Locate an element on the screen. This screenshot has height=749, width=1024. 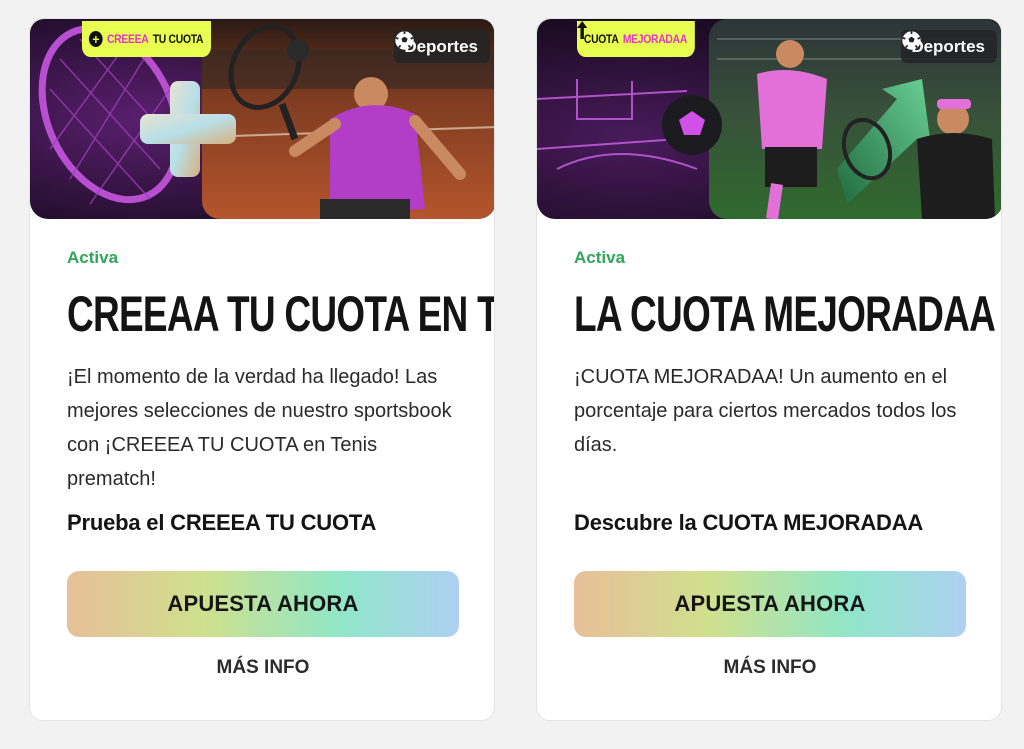
promo-cta-text: Descubre la CUOTA MEJORADAA is located at coordinates (749, 522).